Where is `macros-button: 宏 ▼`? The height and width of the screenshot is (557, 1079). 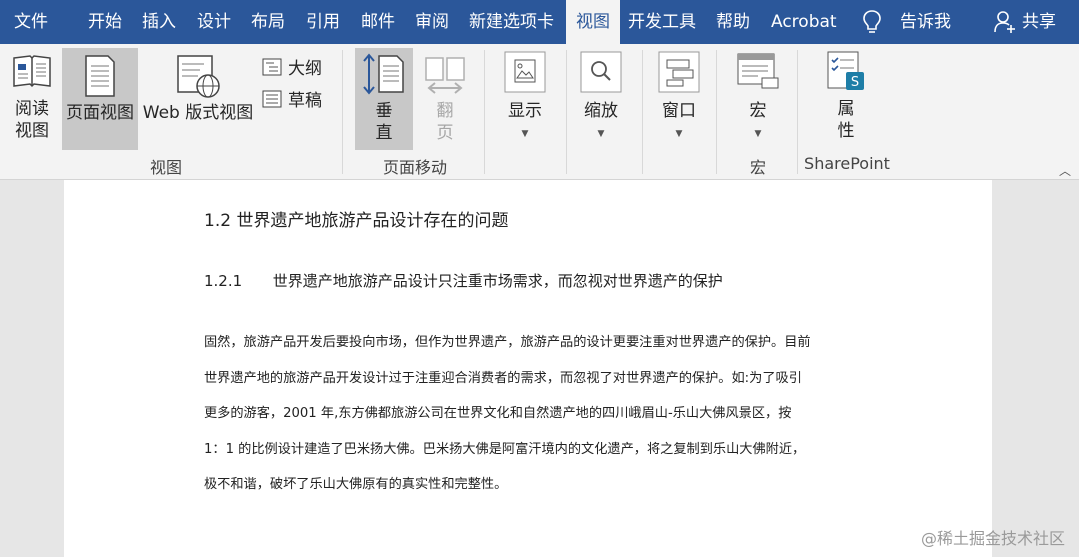
macros-button: 宏 ▼ is located at coordinates (758, 100).